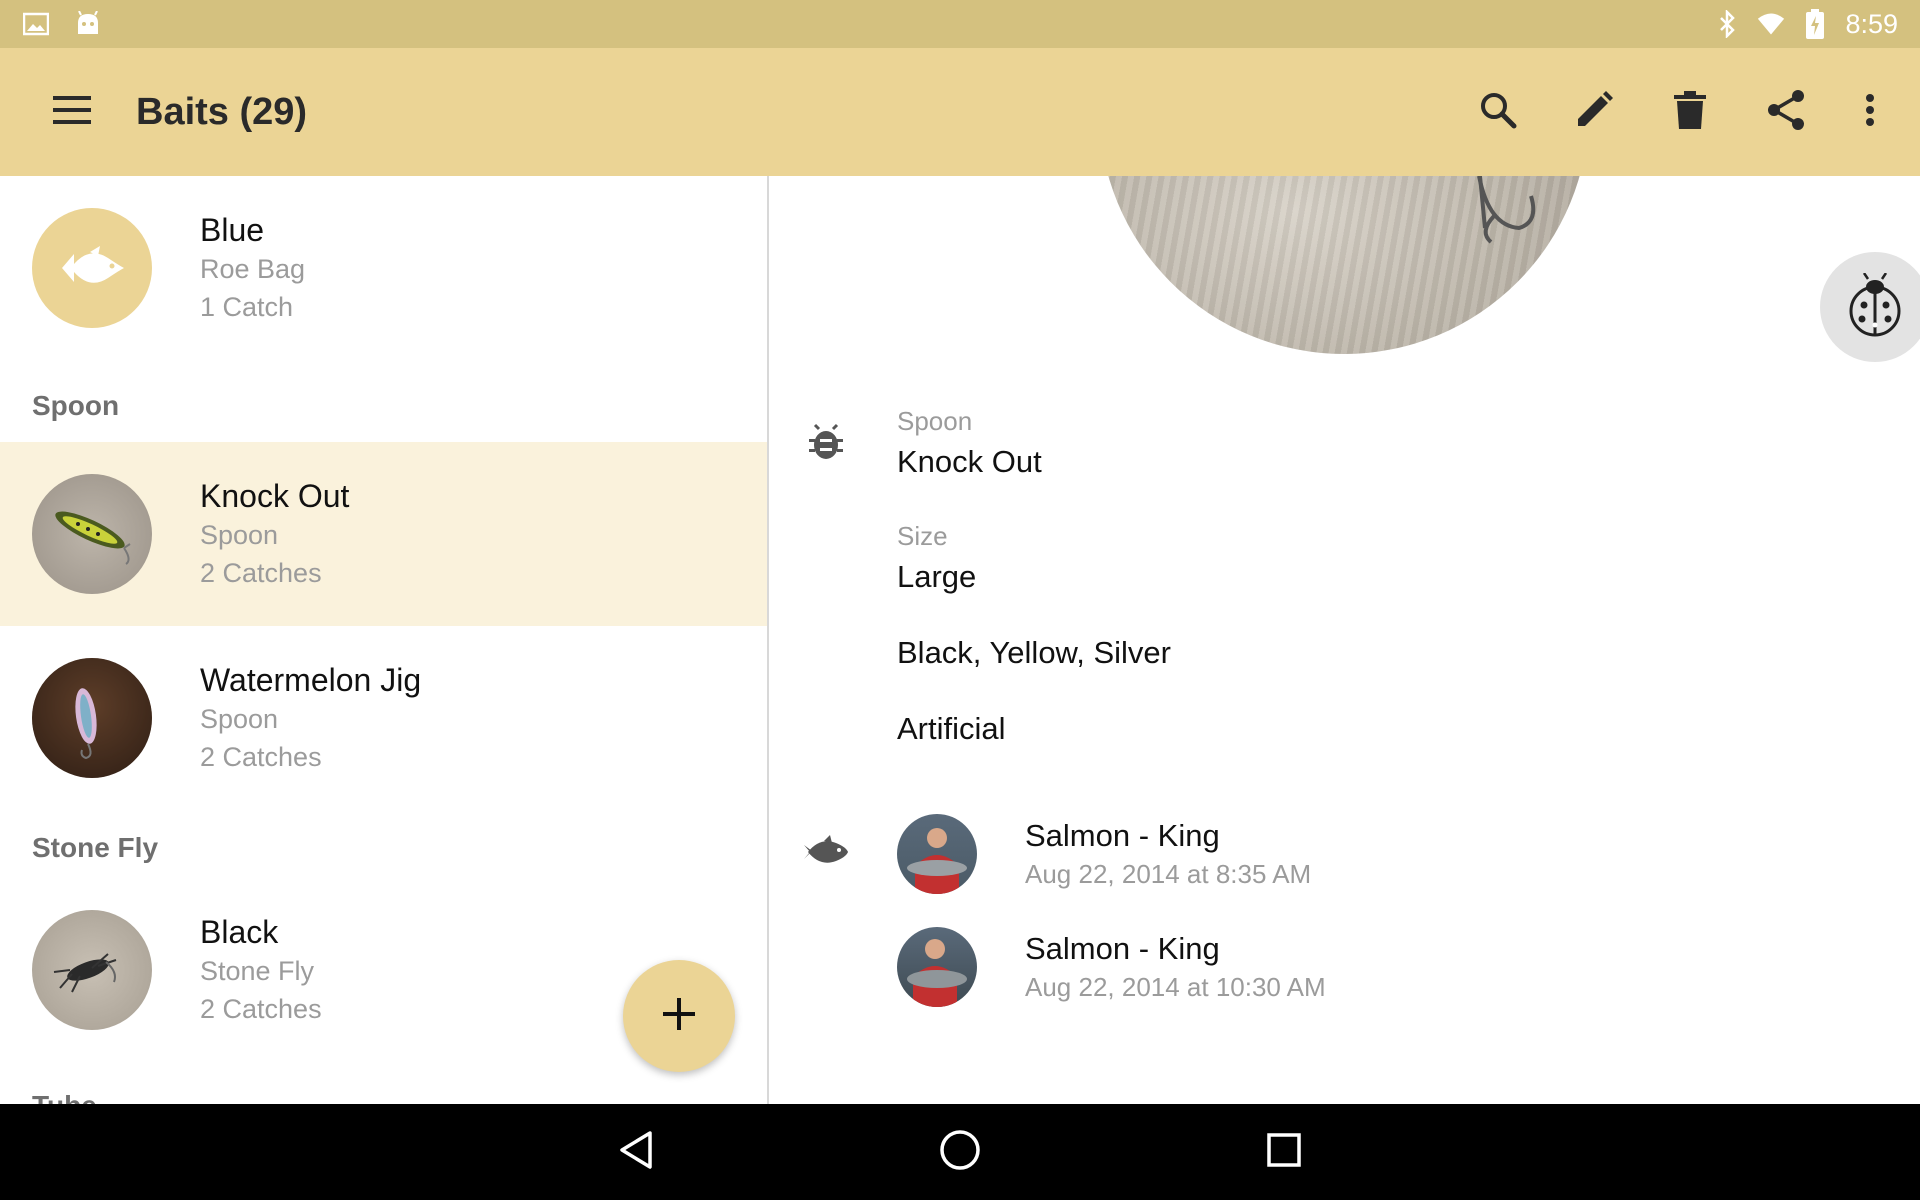 This screenshot has width=1920, height=1200. What do you see at coordinates (239, 932) in the screenshot?
I see `bait-name: Black` at bounding box center [239, 932].